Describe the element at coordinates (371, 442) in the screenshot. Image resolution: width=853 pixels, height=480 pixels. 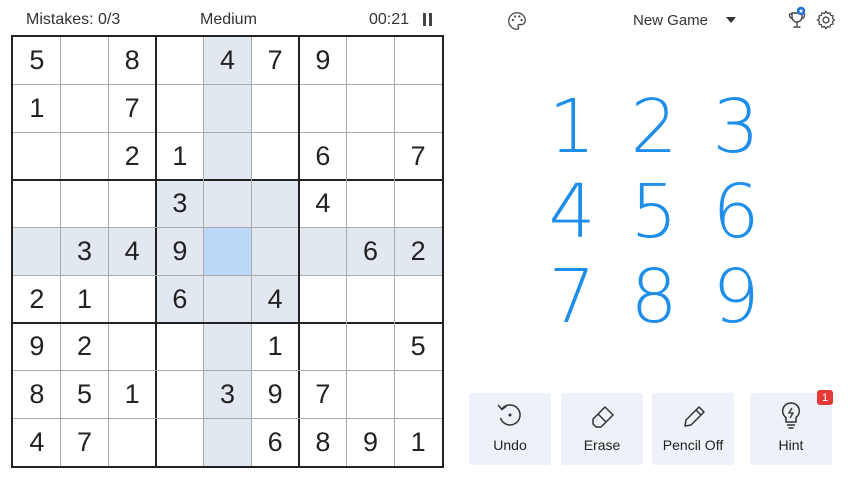
I see `cell-r9-c8: 9` at that location.